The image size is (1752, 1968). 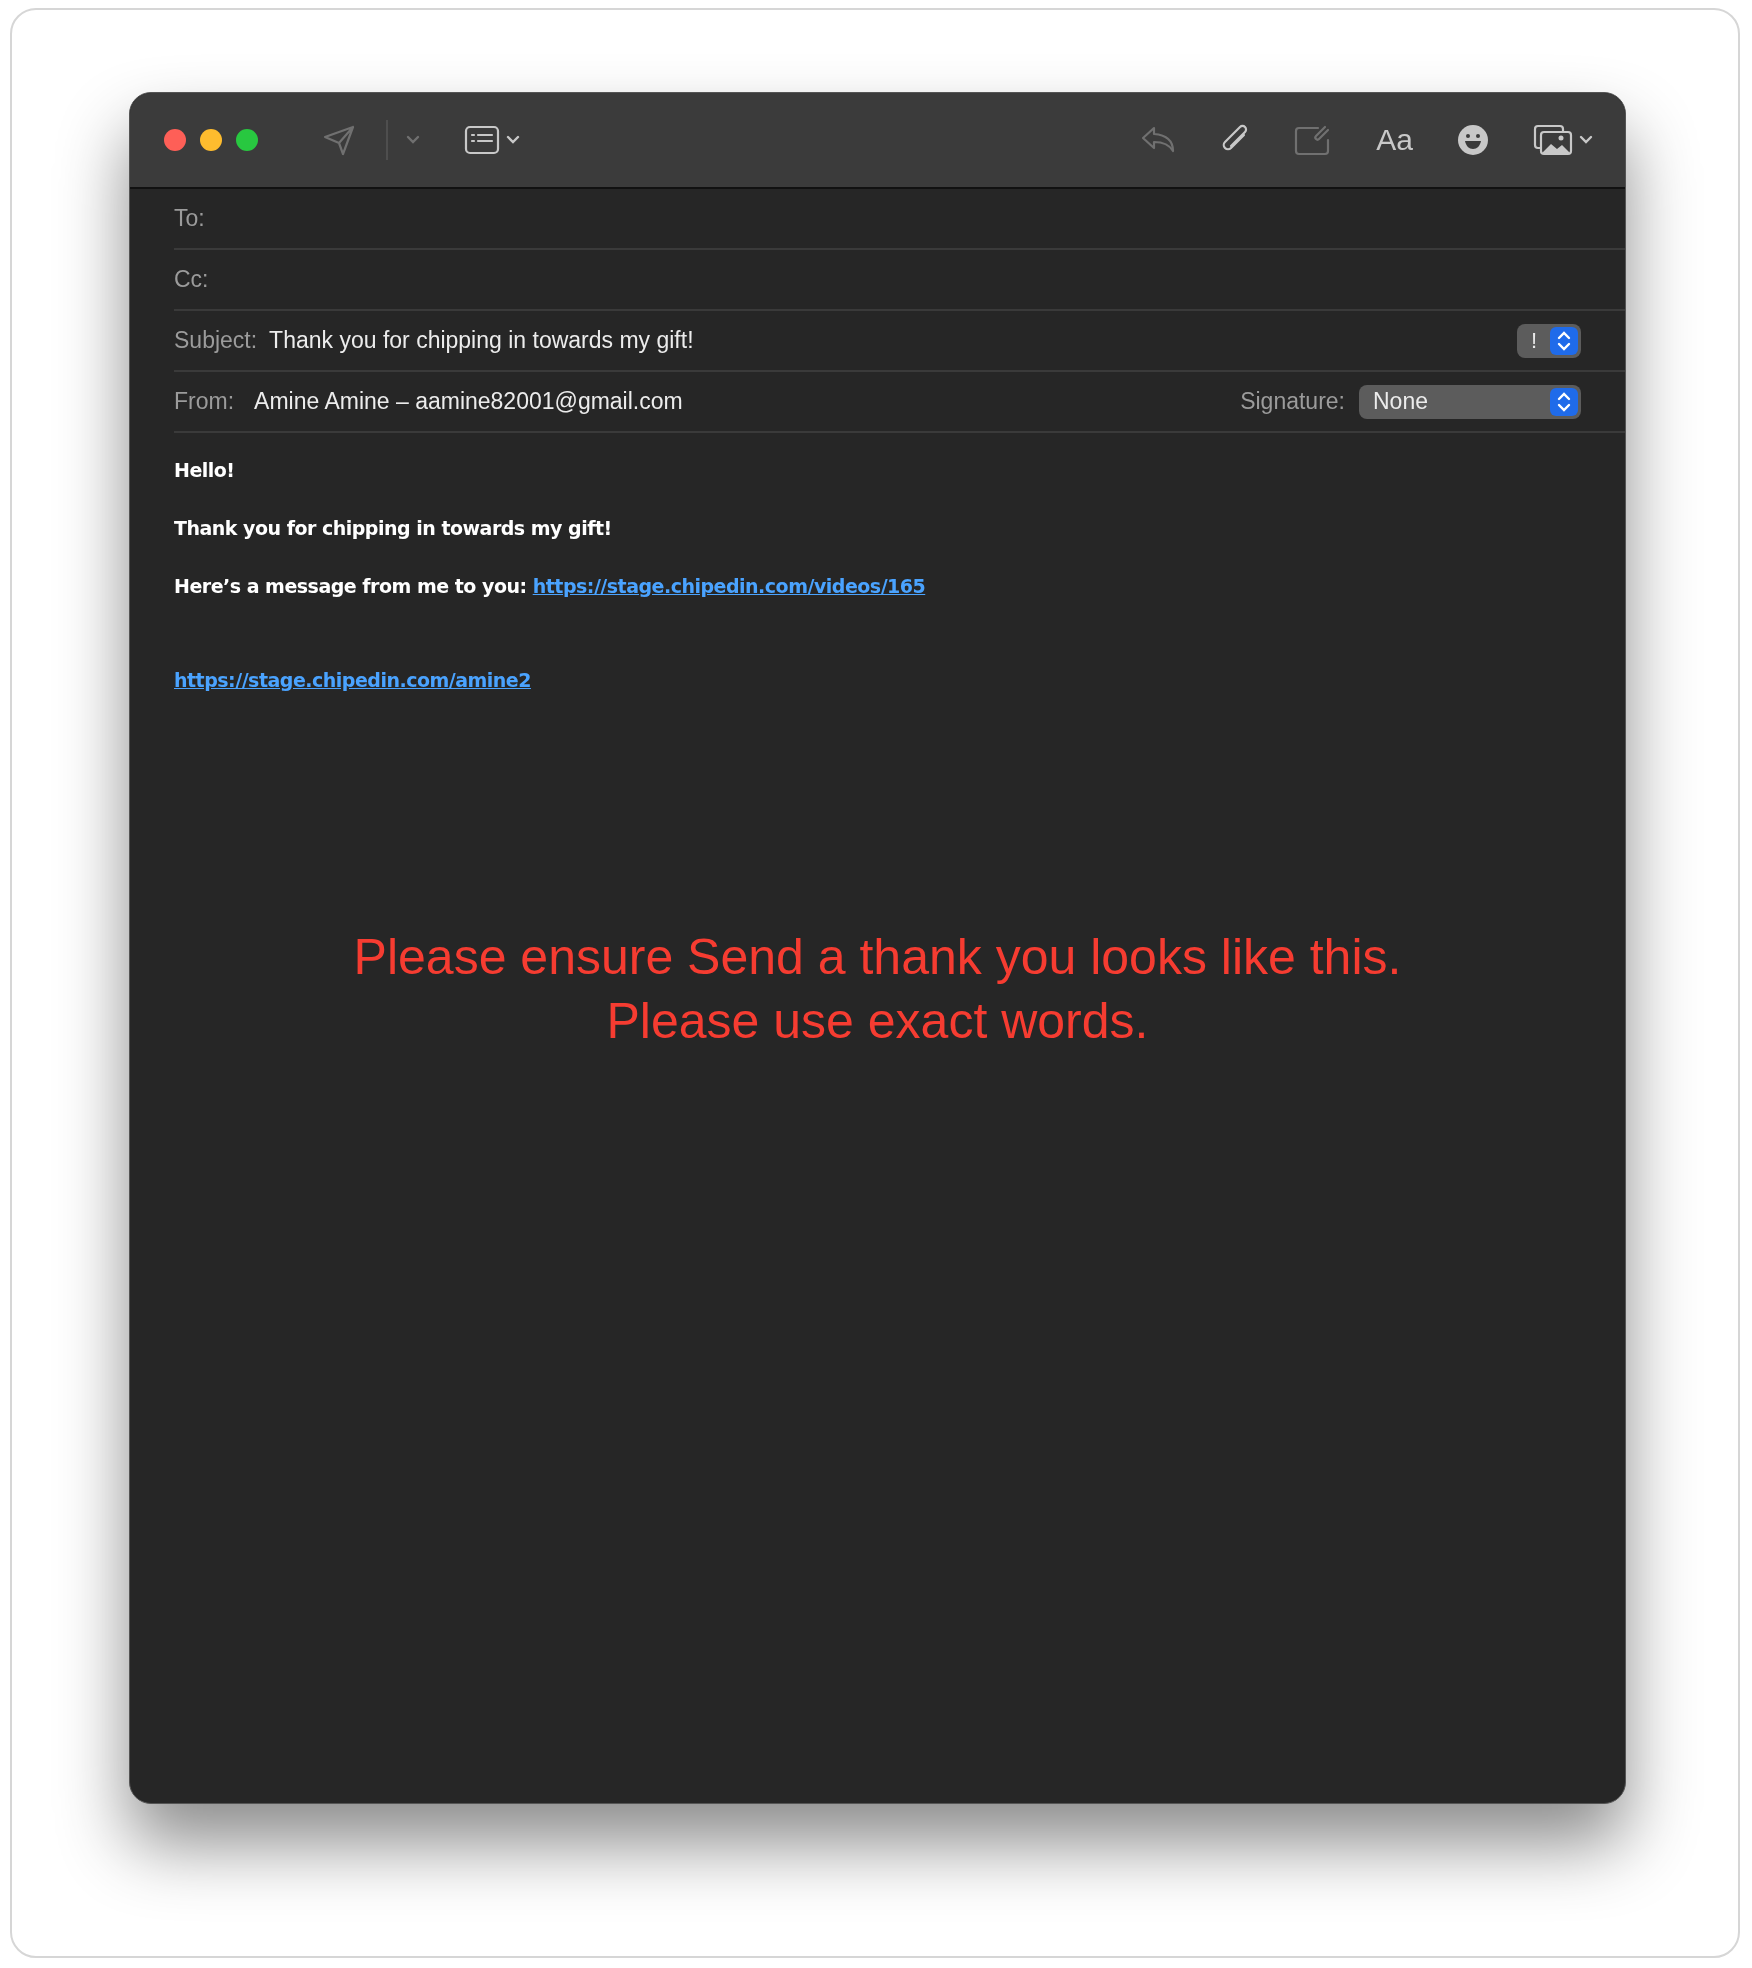 I want to click on message-paragraph: Thank you for chipping in towards my gift!, so click(x=393, y=528).